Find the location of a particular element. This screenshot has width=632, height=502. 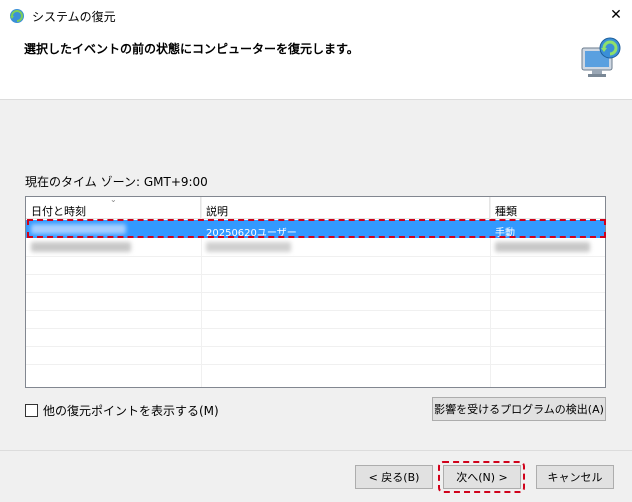

close-button: ✕ is located at coordinates (616, 15).